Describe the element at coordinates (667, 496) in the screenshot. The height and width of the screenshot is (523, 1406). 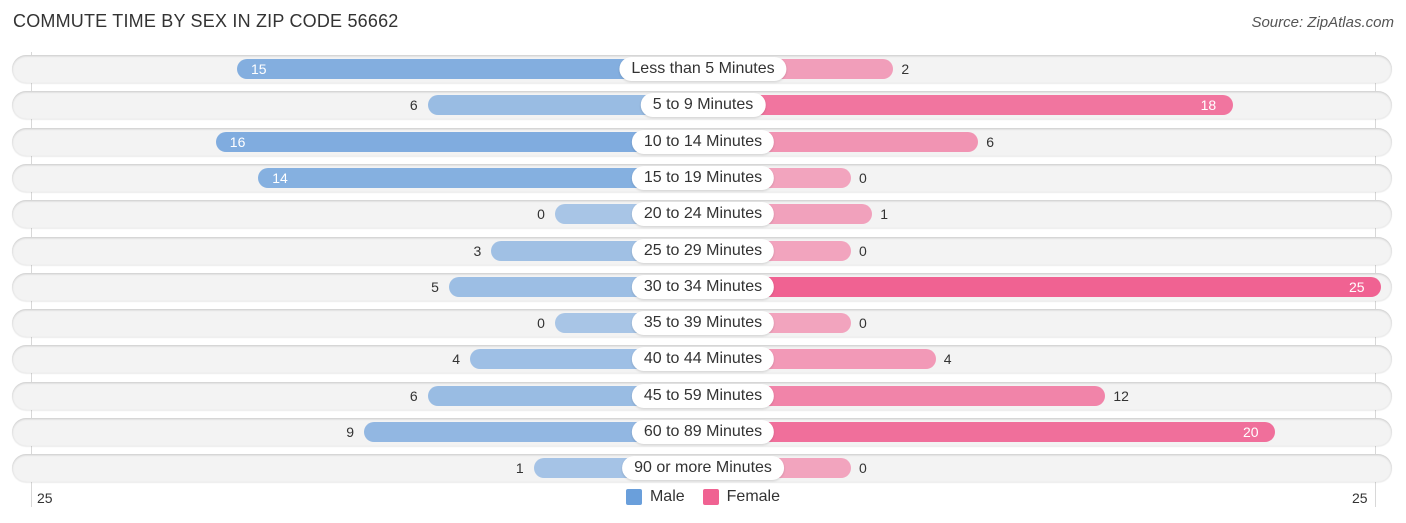
I see `legend-label-male: Male` at that location.